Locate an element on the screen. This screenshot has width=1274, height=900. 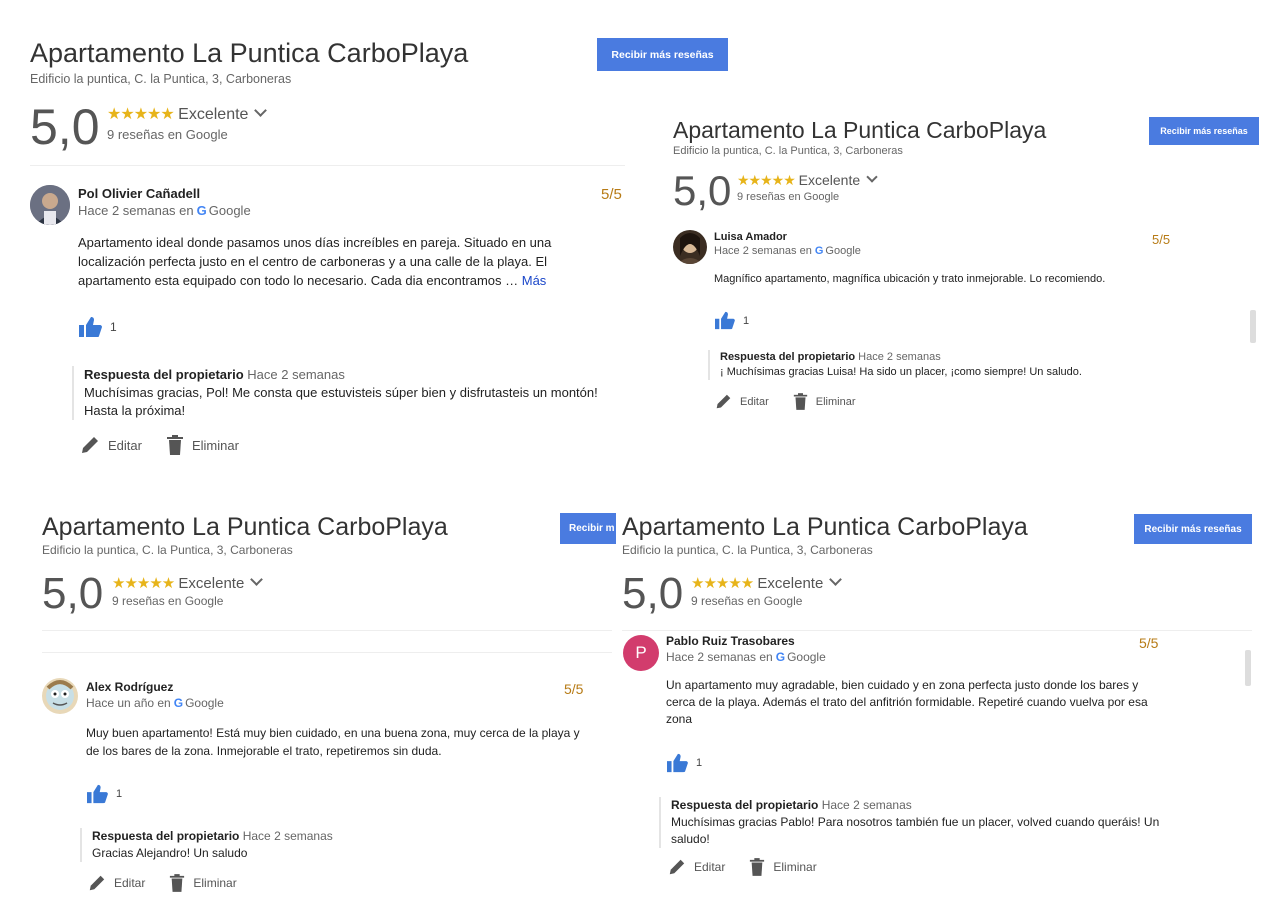
thumbs-up-icon is located at coordinates (677, 763).